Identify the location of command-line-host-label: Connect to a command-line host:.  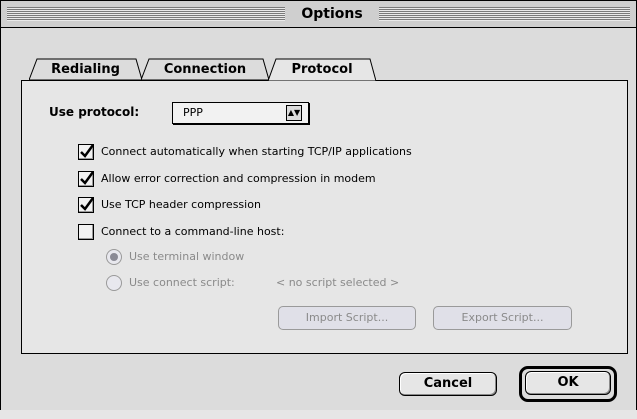
(193, 231).